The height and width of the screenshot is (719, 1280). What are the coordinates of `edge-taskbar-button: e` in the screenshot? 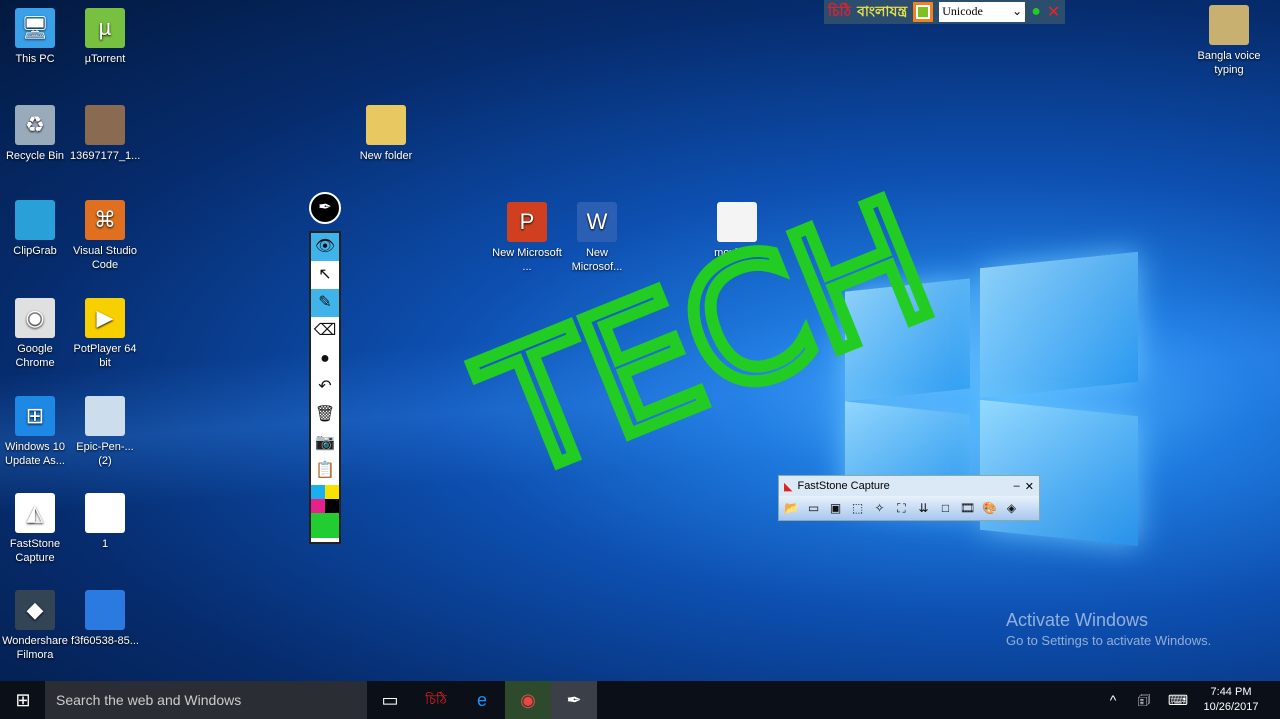 It's located at (482, 700).